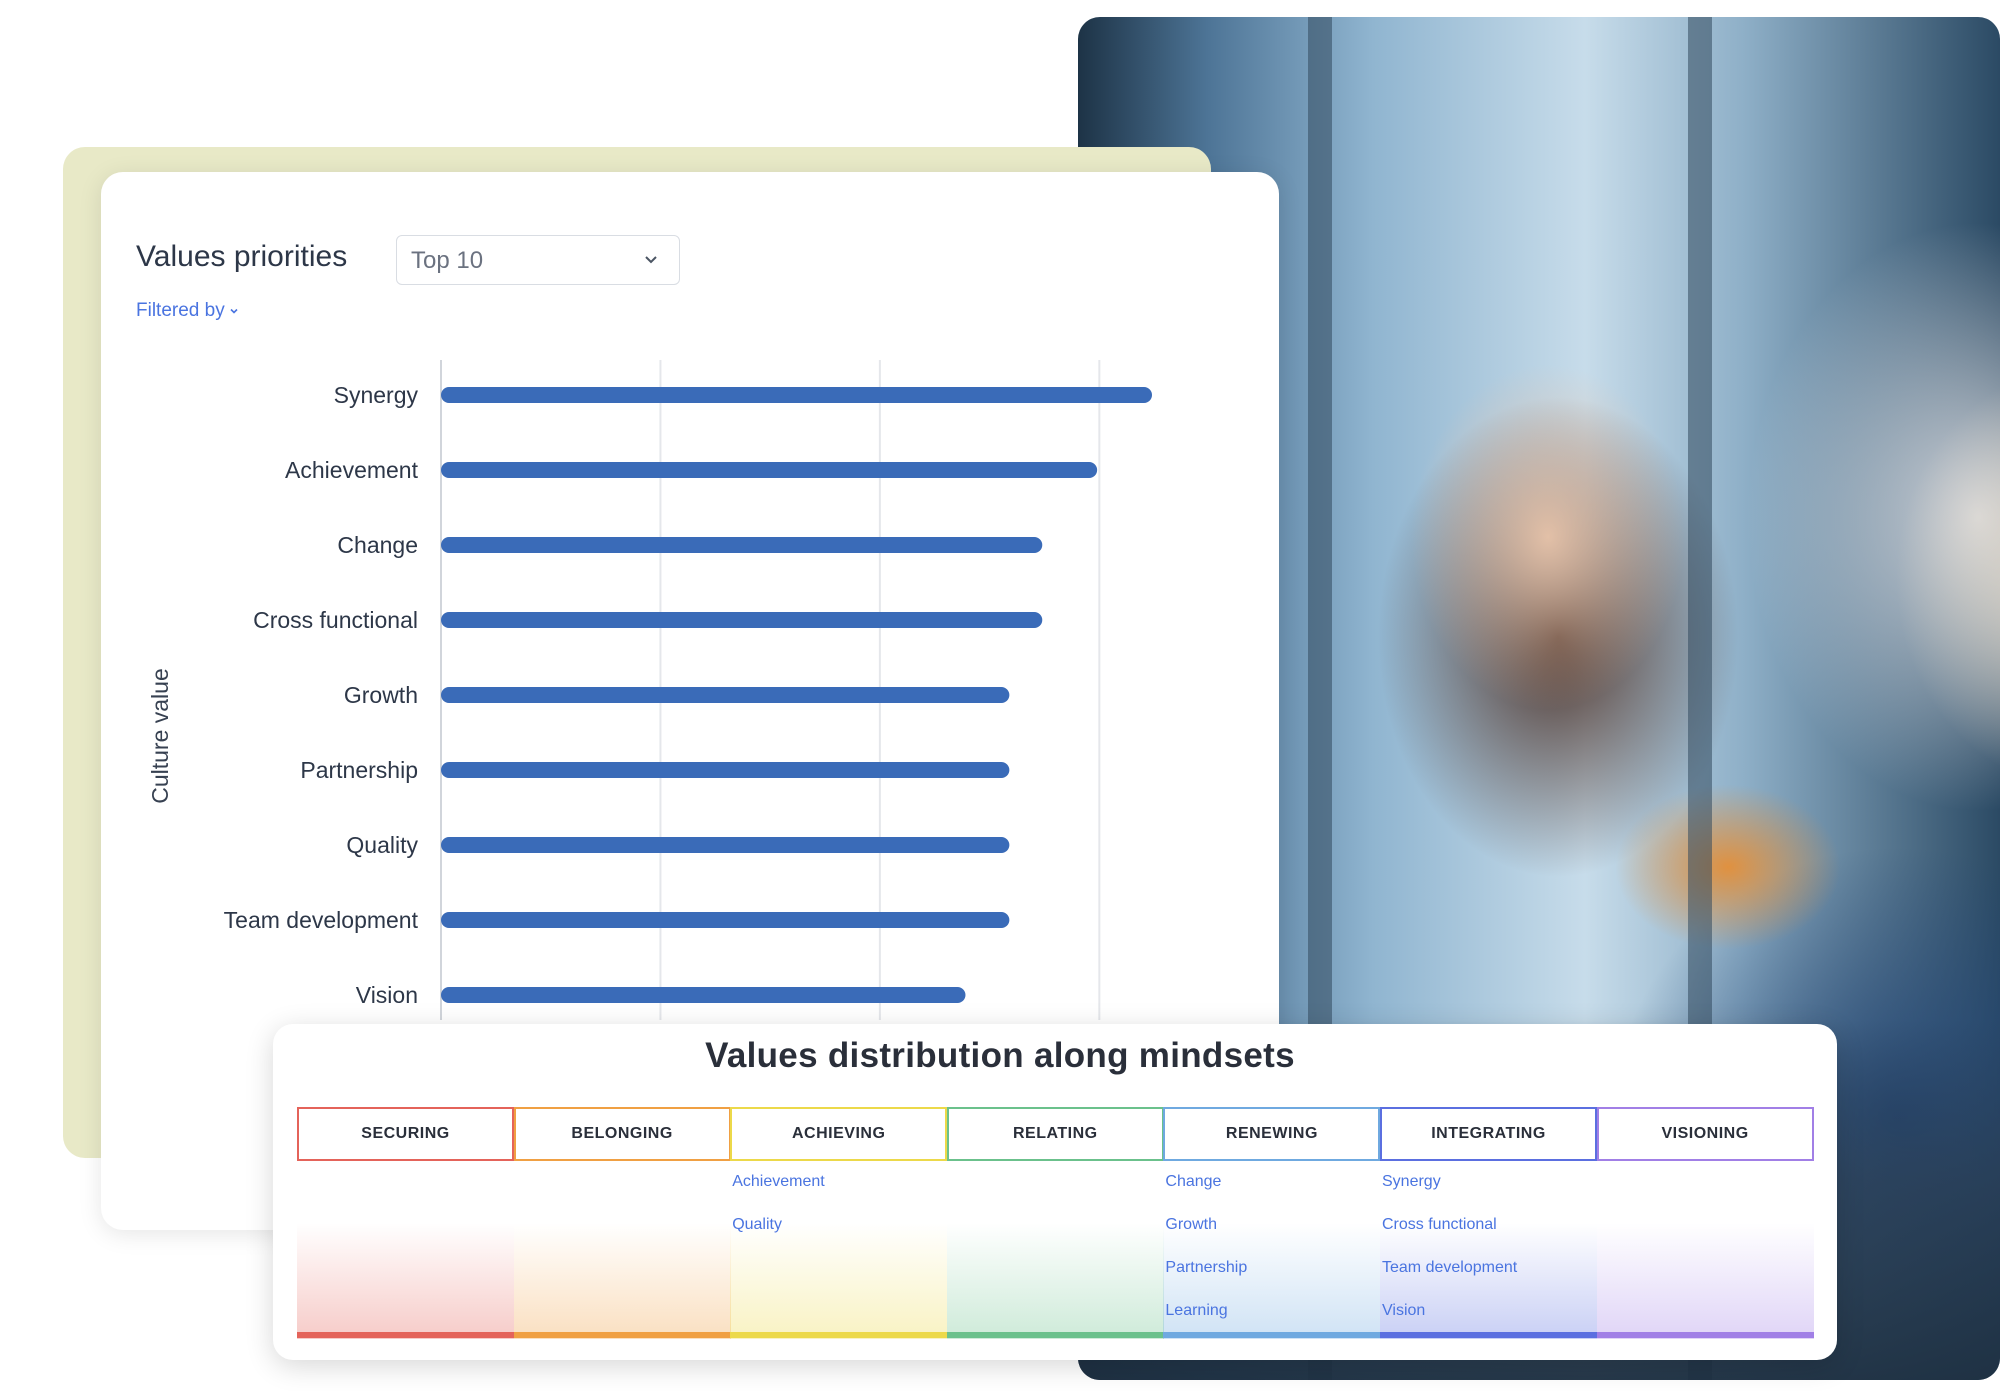 The image size is (2000, 1391). Describe the element at coordinates (160, 736) in the screenshot. I see `y-axis-label: Culture value` at that location.